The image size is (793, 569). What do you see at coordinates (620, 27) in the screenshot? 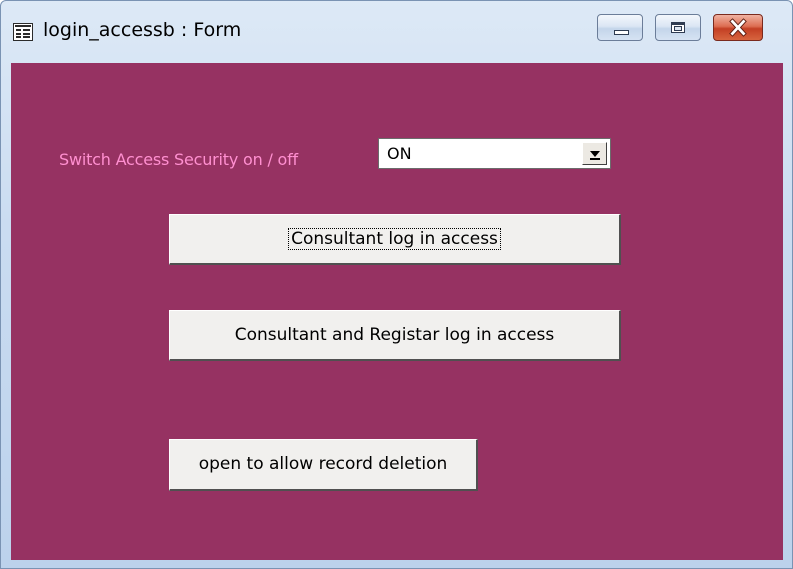
I see `minimize-button` at bounding box center [620, 27].